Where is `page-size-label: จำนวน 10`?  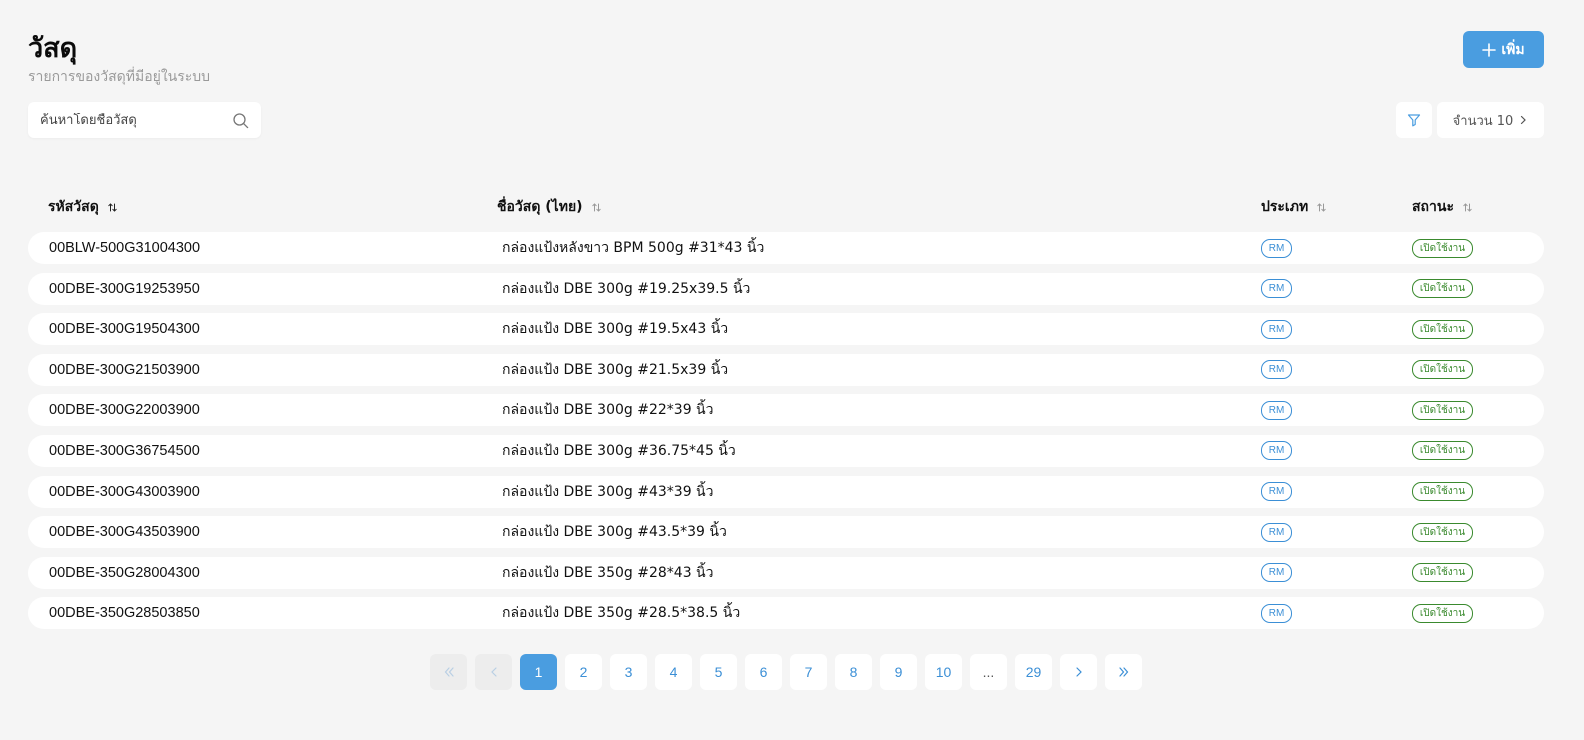 page-size-label: จำนวน 10 is located at coordinates (1483, 121).